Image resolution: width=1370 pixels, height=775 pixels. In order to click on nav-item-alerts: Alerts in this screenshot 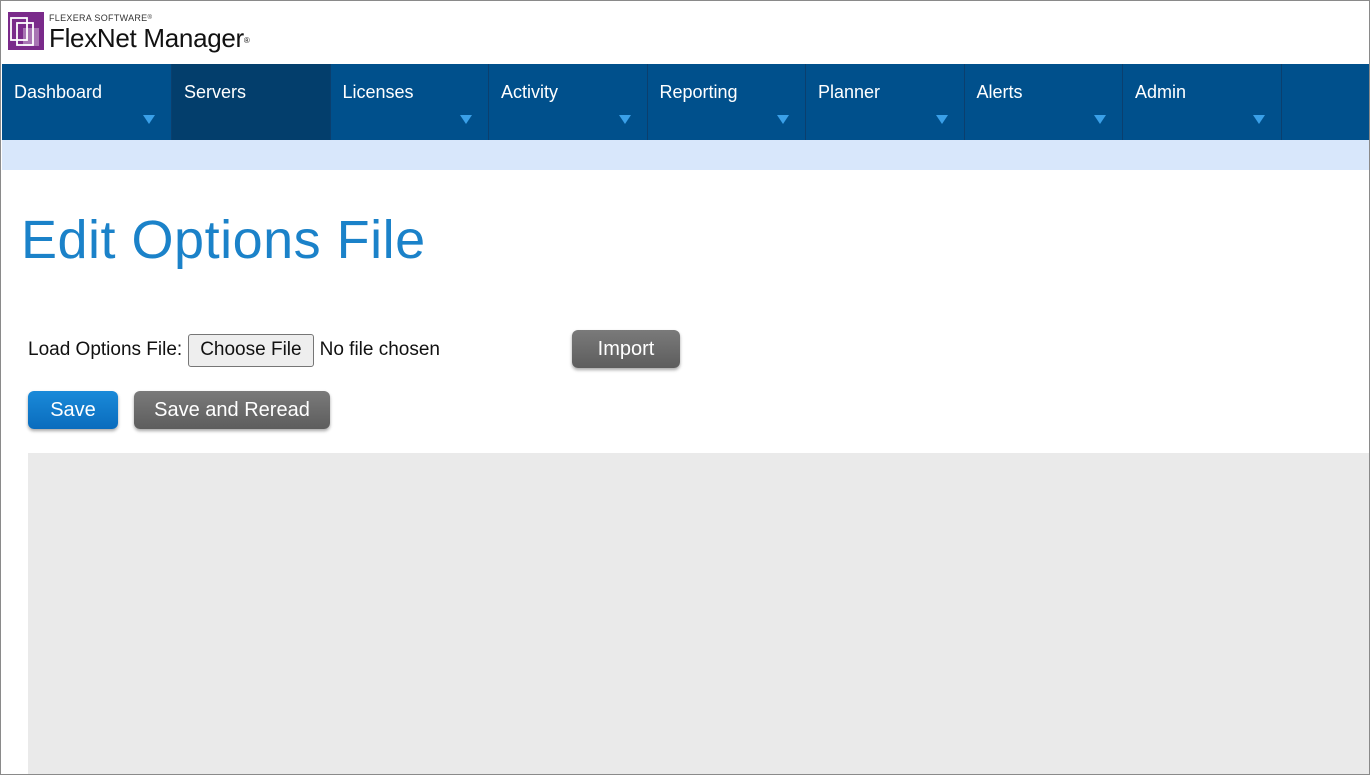, I will do `click(1044, 102)`.